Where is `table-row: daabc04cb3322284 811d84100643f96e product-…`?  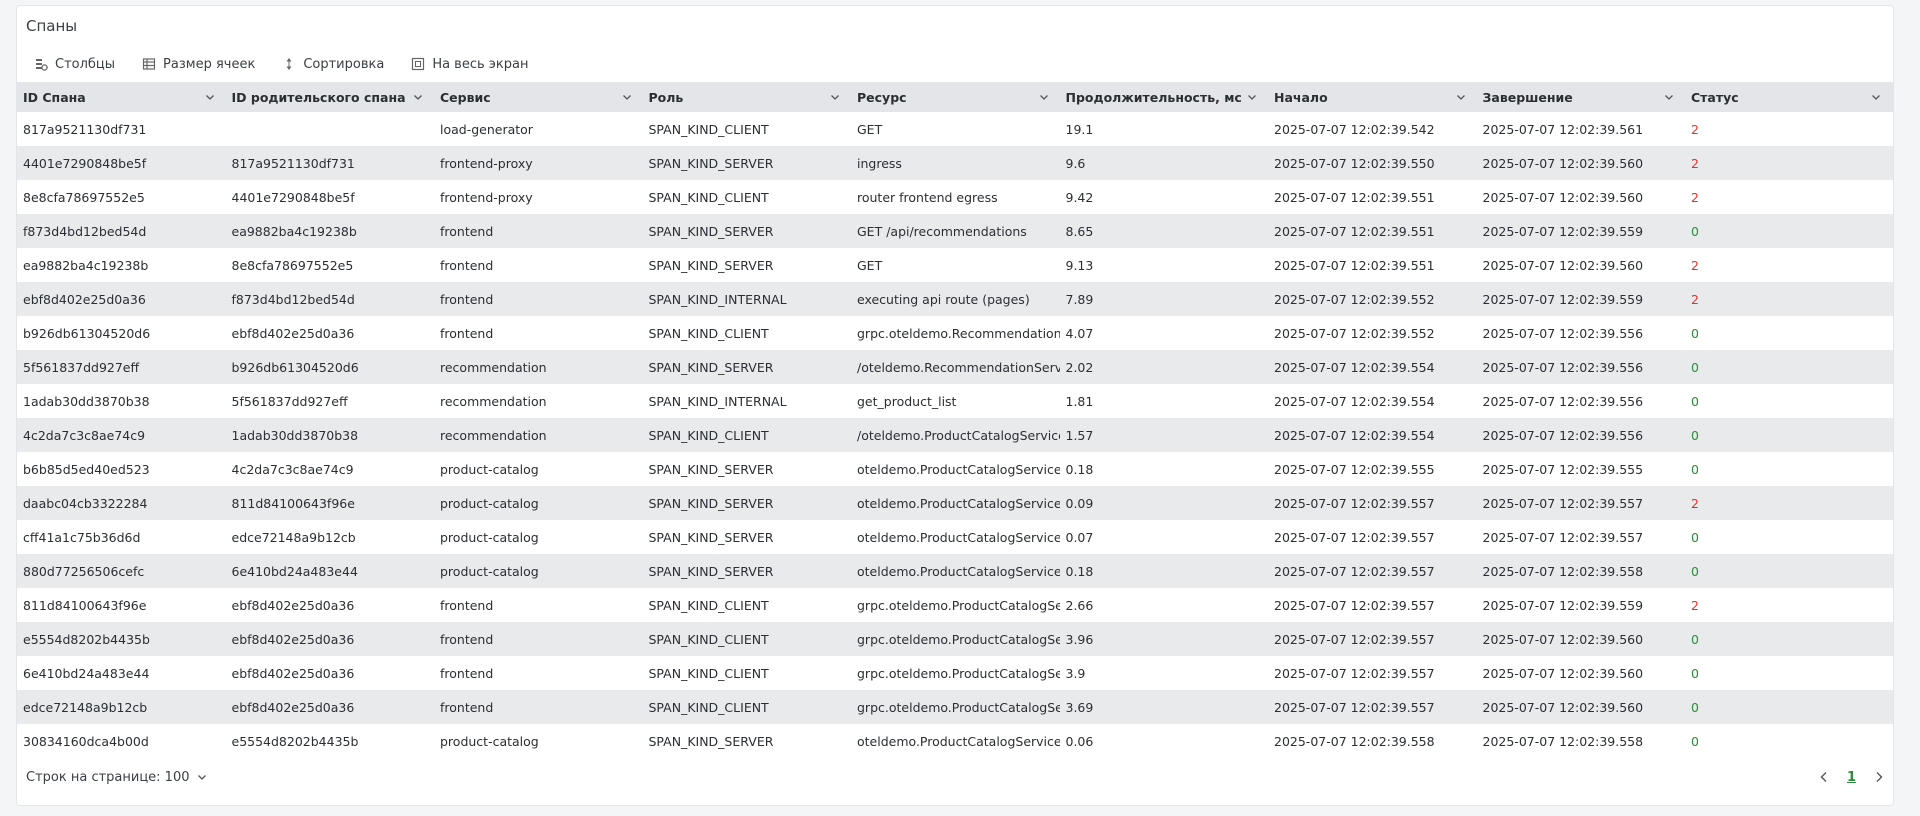 table-row: daabc04cb3322284 811d84100643f96e product-… is located at coordinates (955, 503).